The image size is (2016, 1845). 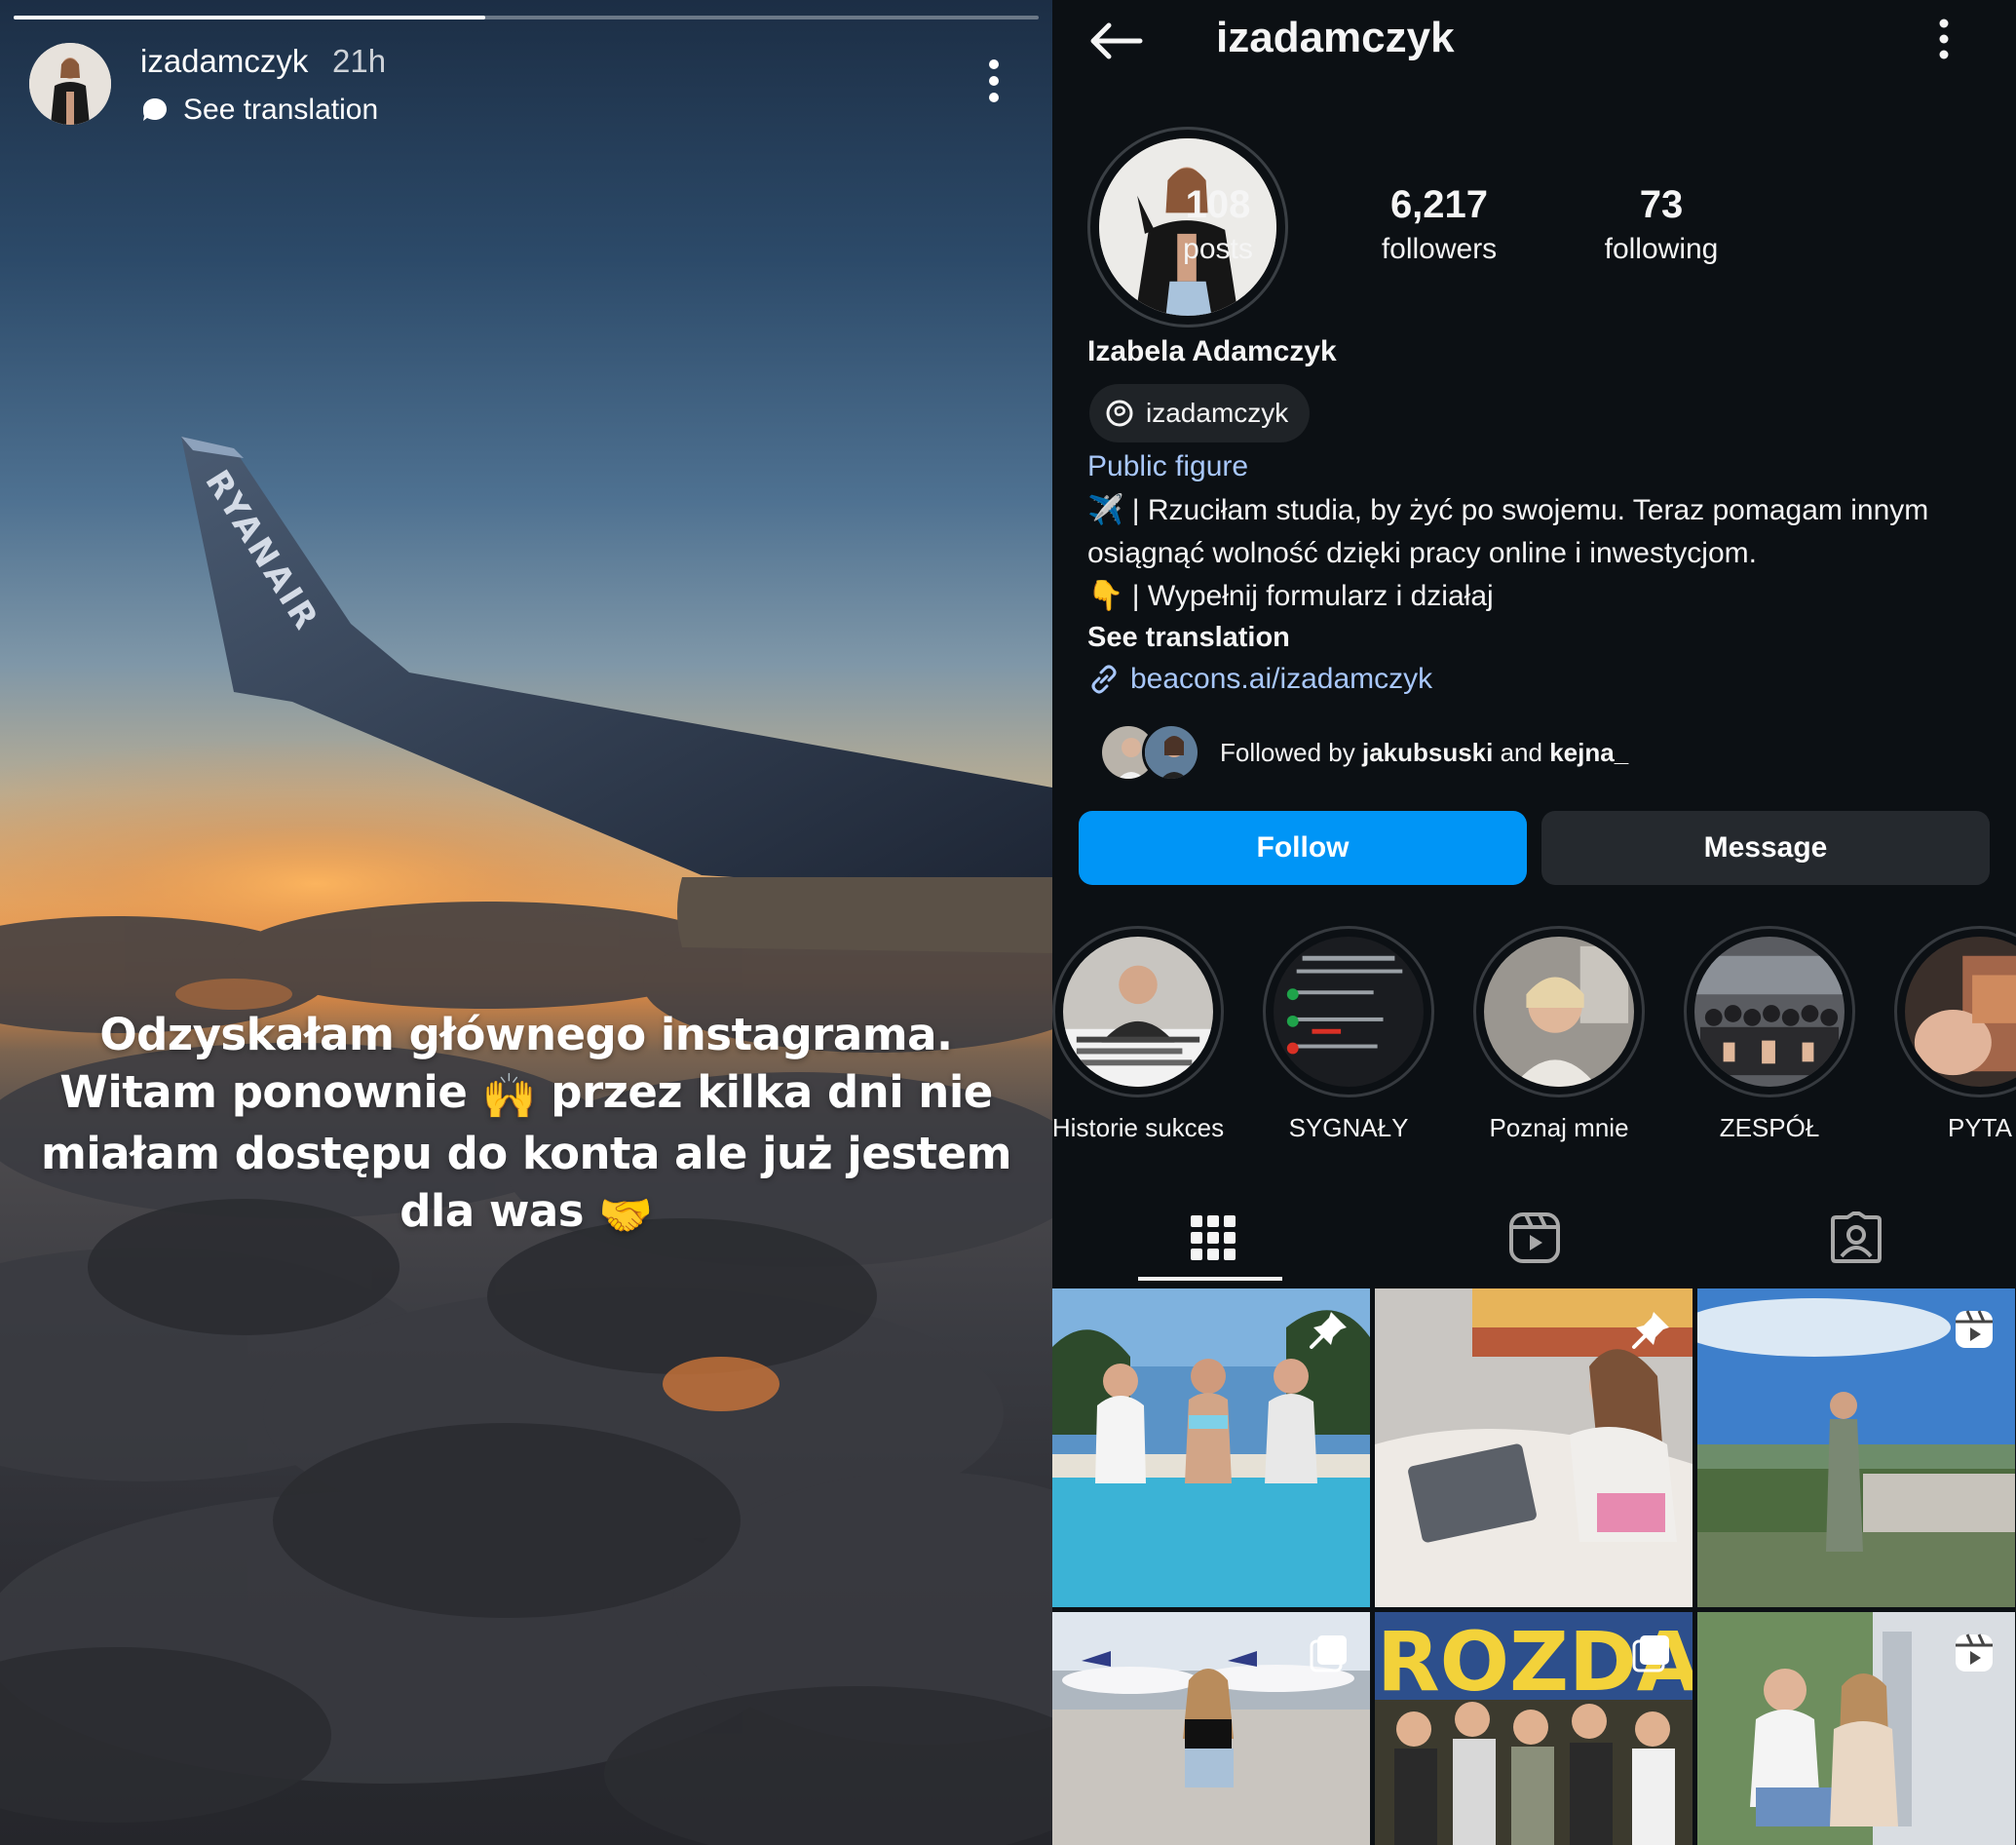 I want to click on tab-tagged, so click(x=1855, y=1238).